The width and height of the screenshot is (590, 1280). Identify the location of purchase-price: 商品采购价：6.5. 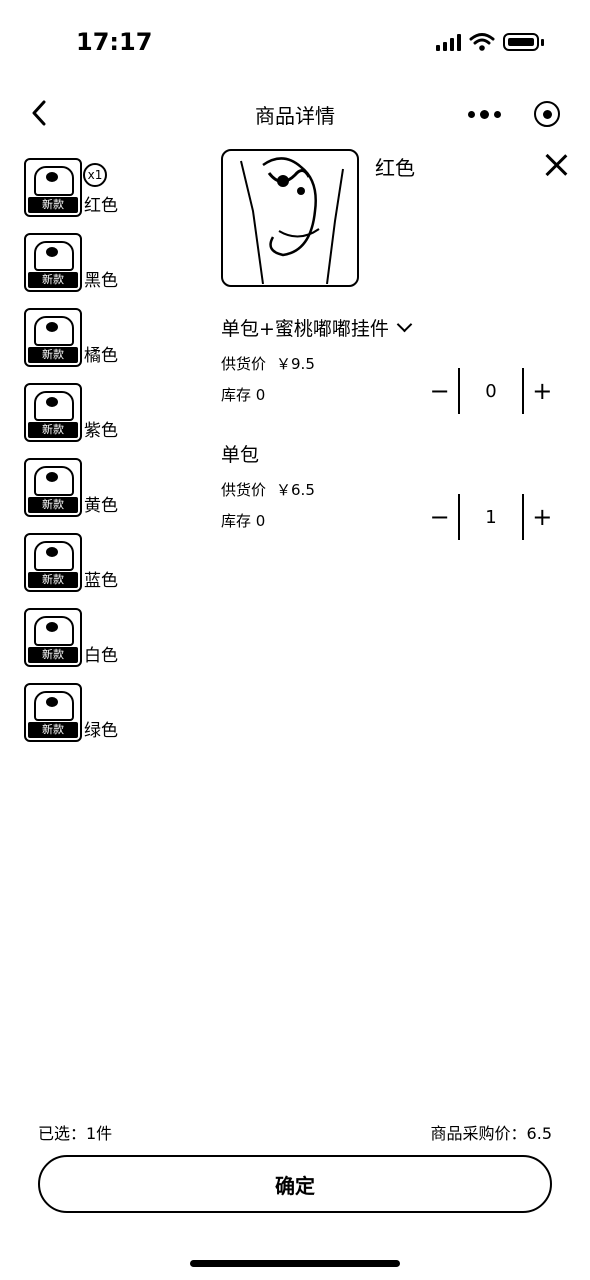
(491, 1133).